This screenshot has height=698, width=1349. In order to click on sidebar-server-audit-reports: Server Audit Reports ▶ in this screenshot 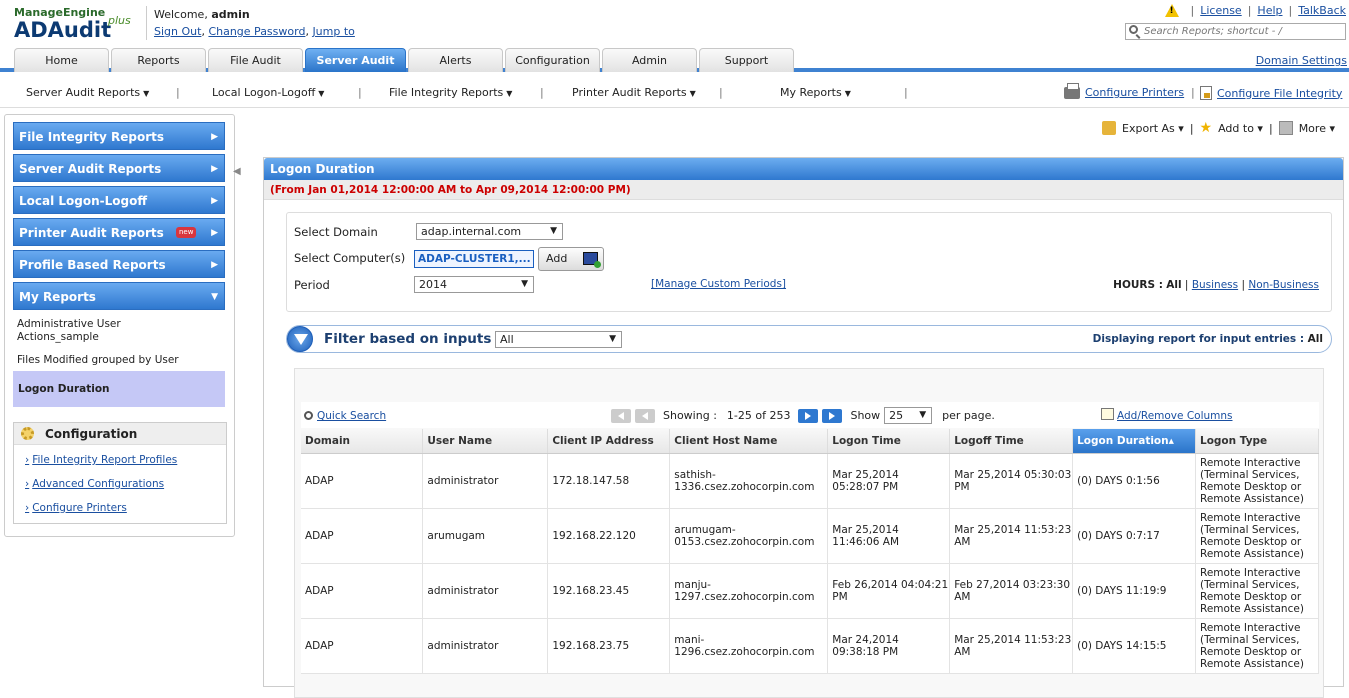, I will do `click(119, 168)`.